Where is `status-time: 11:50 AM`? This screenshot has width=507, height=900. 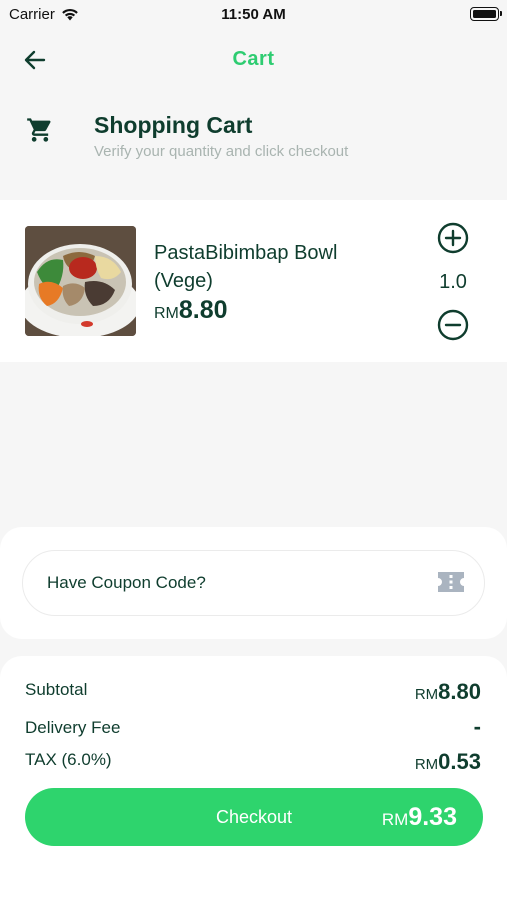 status-time: 11:50 AM is located at coordinates (253, 14).